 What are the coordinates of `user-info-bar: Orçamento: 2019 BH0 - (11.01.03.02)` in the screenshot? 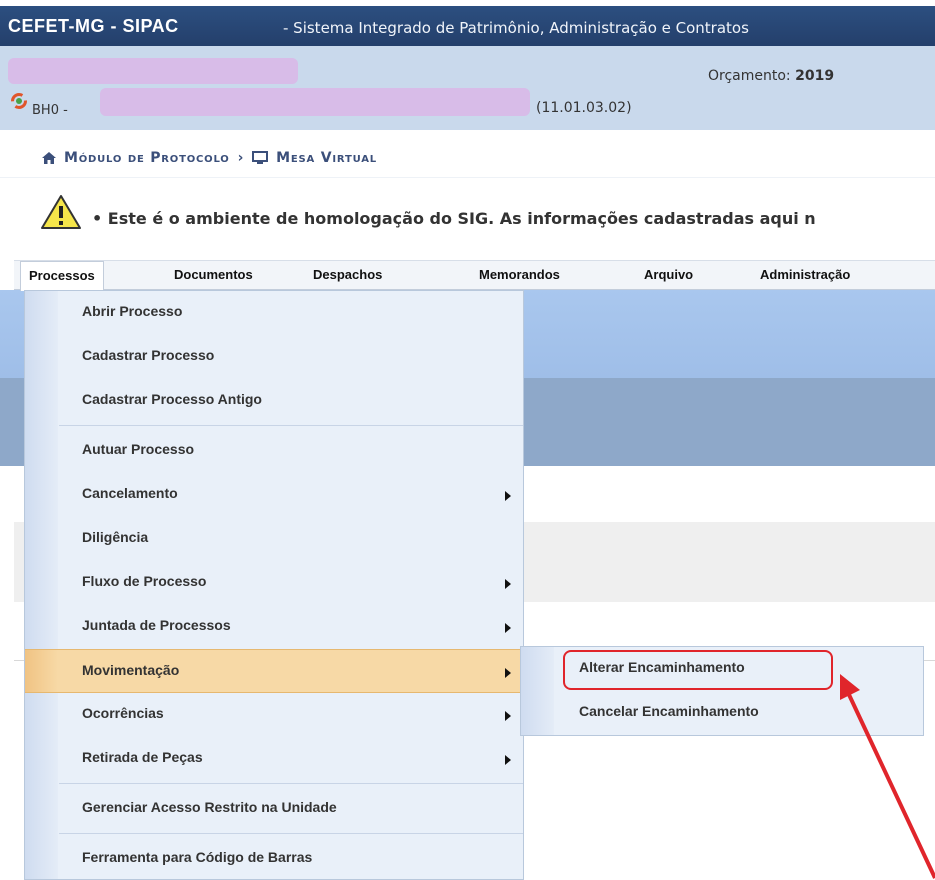 It's located at (467, 88).